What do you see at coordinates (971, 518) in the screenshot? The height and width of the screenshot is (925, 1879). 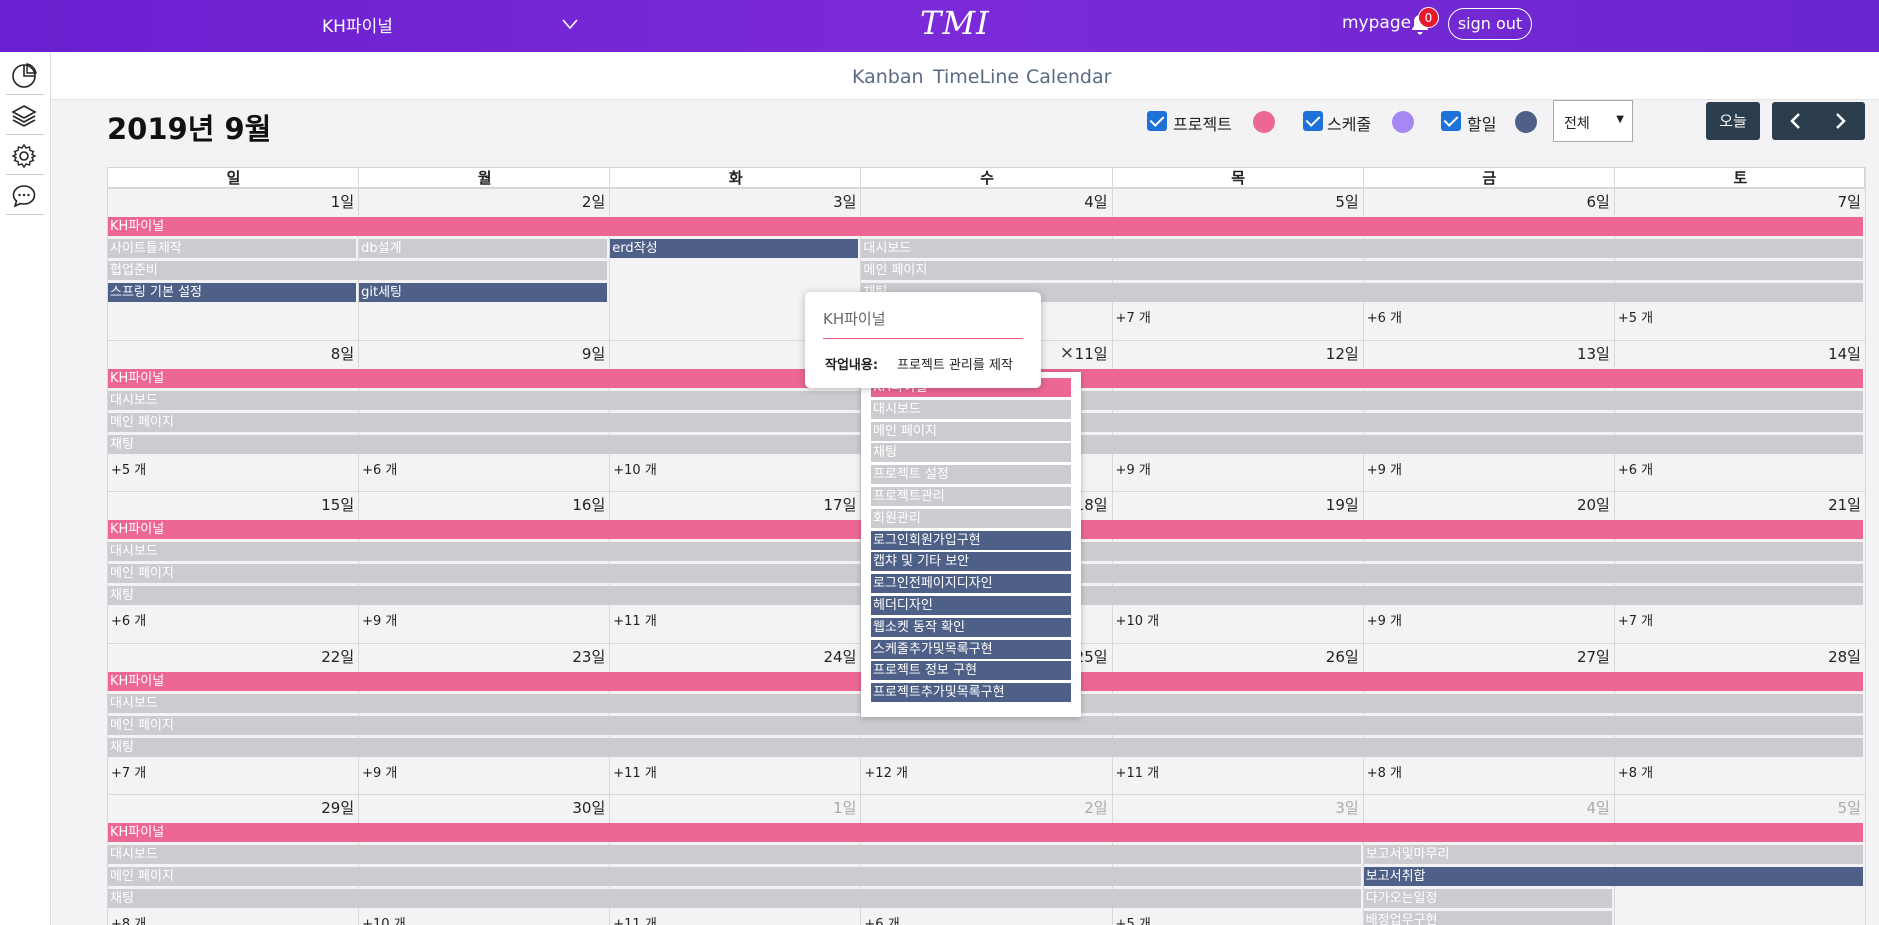 I see `popover-event: 회원관리` at bounding box center [971, 518].